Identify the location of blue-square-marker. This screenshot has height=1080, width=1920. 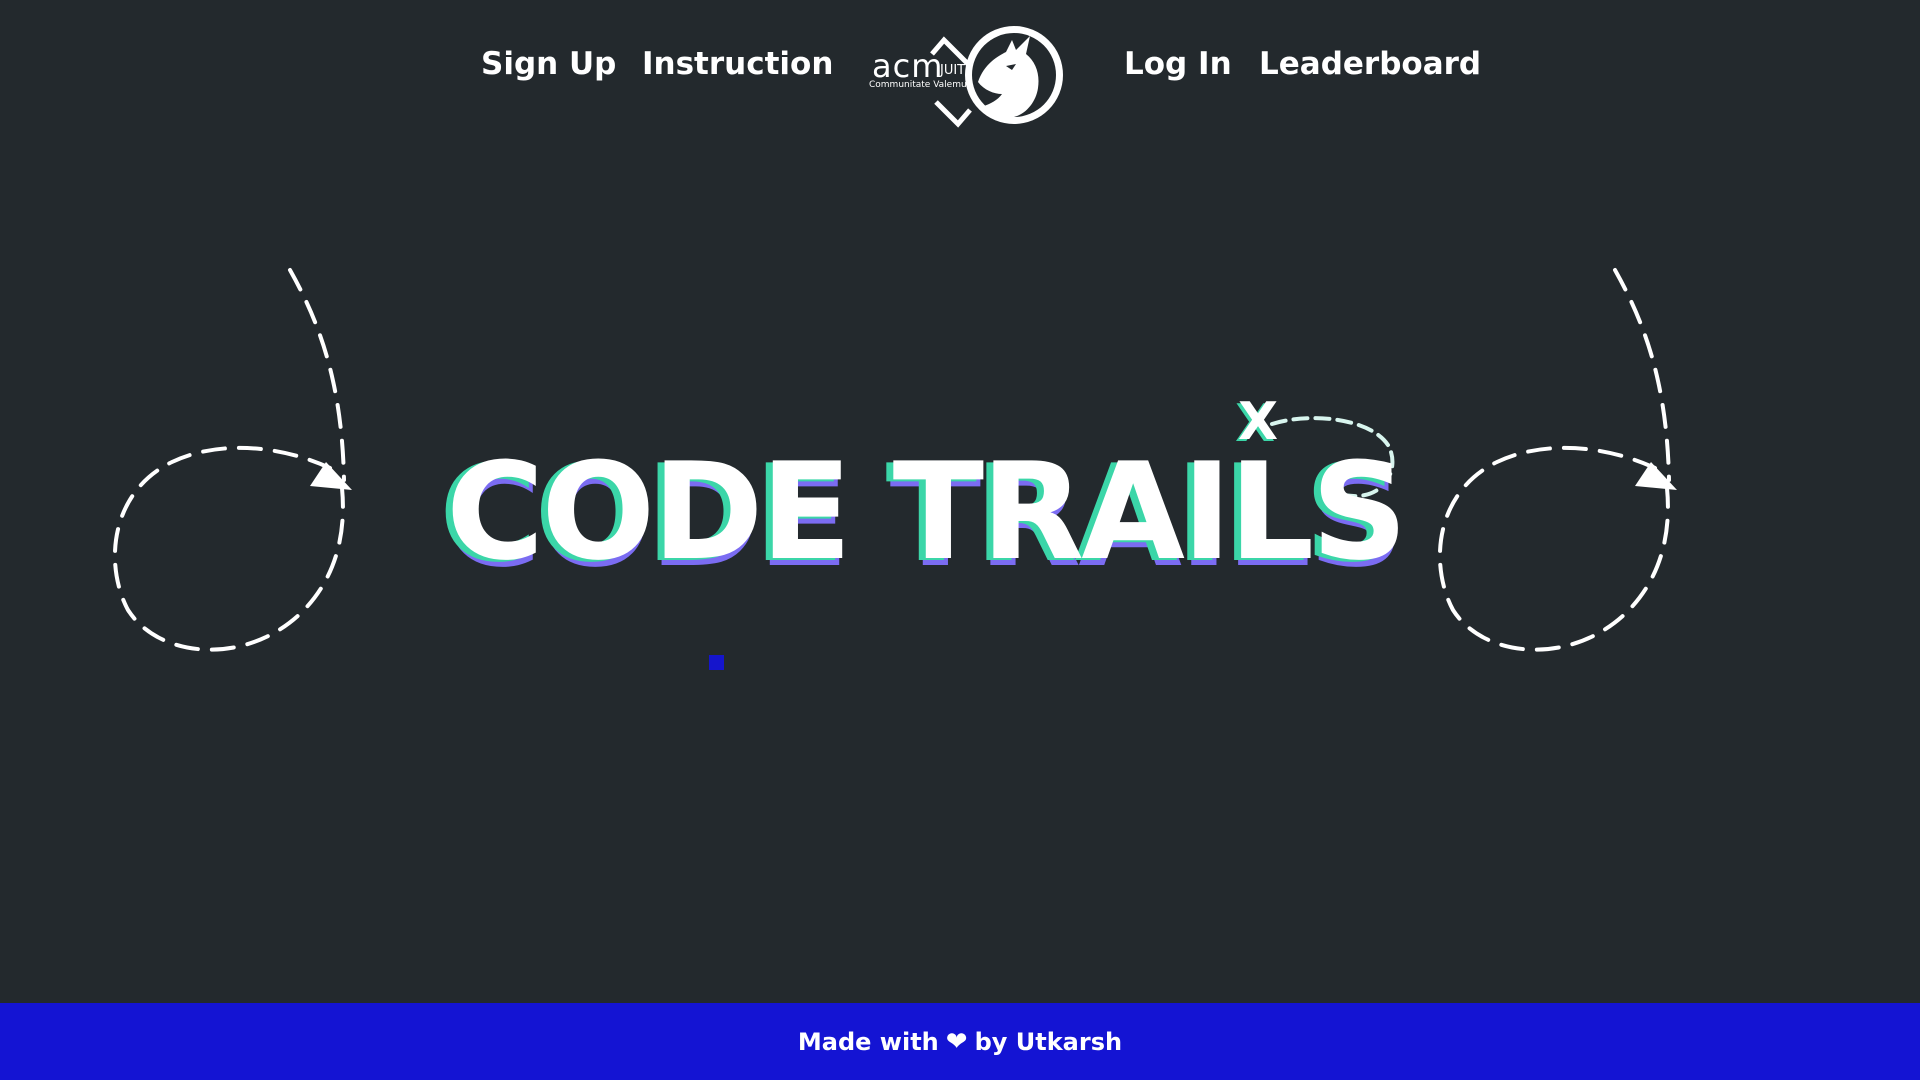
(716, 662).